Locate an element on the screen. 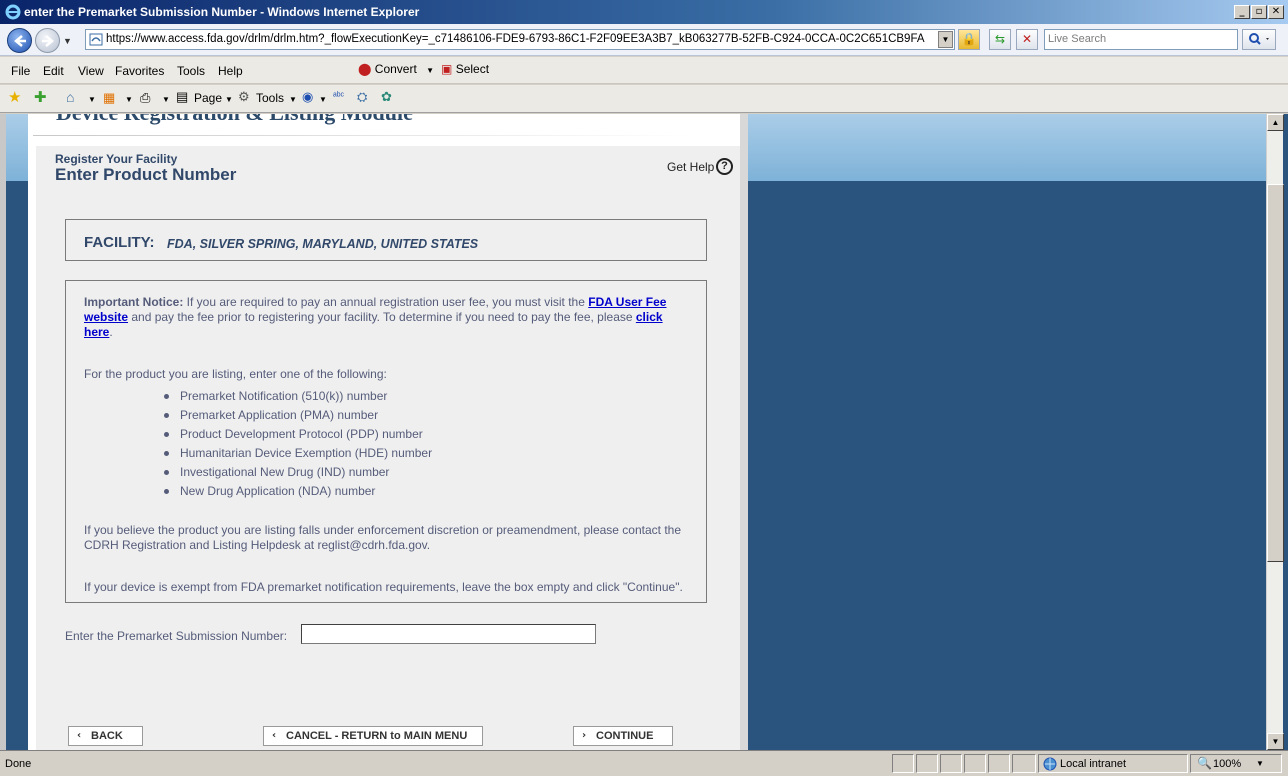  search-button is located at coordinates (1259, 39).